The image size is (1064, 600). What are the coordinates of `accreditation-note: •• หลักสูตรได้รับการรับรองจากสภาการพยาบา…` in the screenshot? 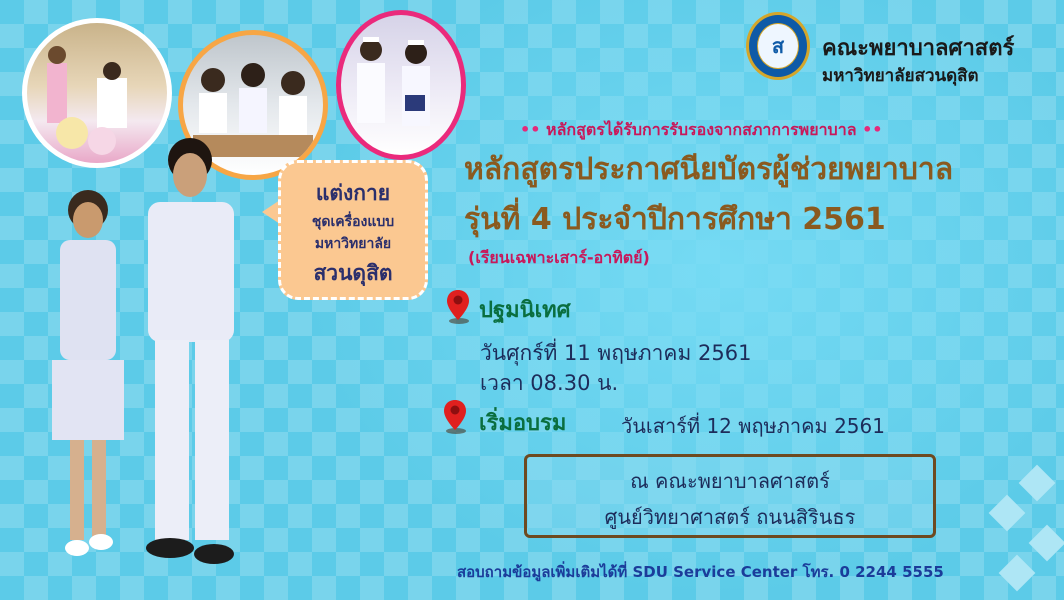 It's located at (701, 130).